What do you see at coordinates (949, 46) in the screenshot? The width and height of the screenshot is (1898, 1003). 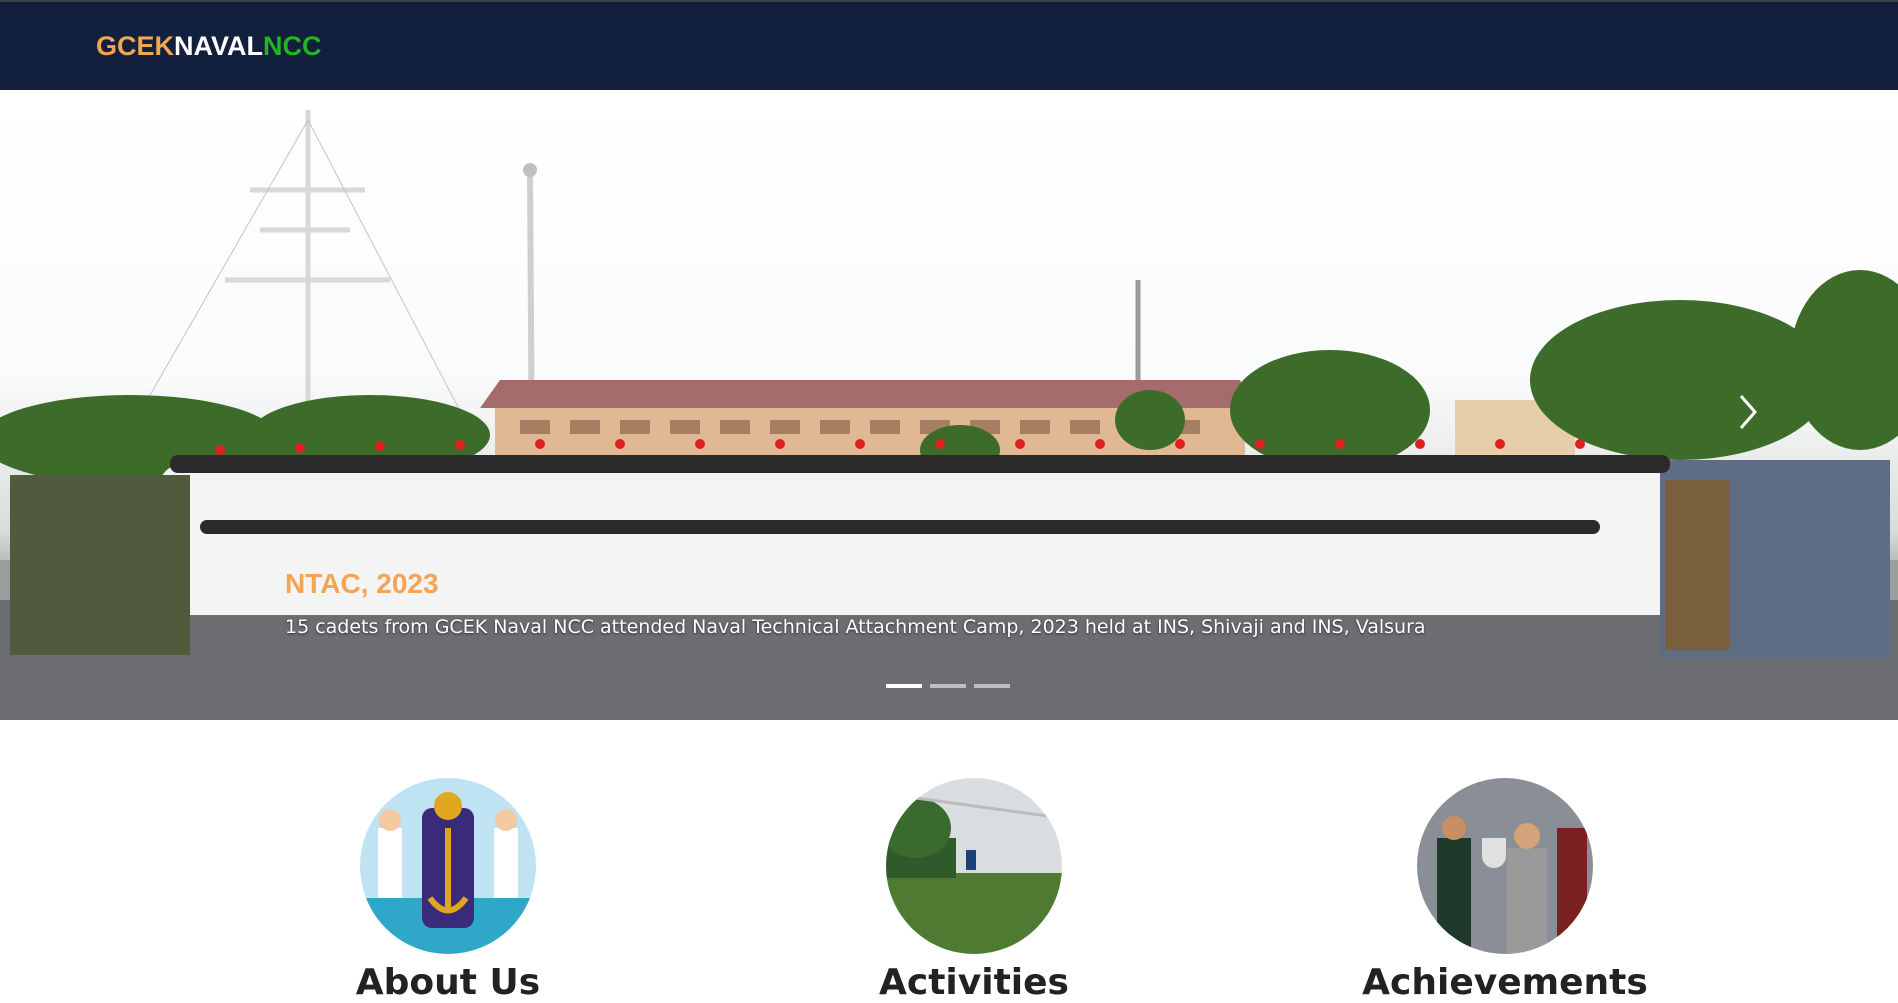 I see `navbar: GCEKNAVALNCC` at bounding box center [949, 46].